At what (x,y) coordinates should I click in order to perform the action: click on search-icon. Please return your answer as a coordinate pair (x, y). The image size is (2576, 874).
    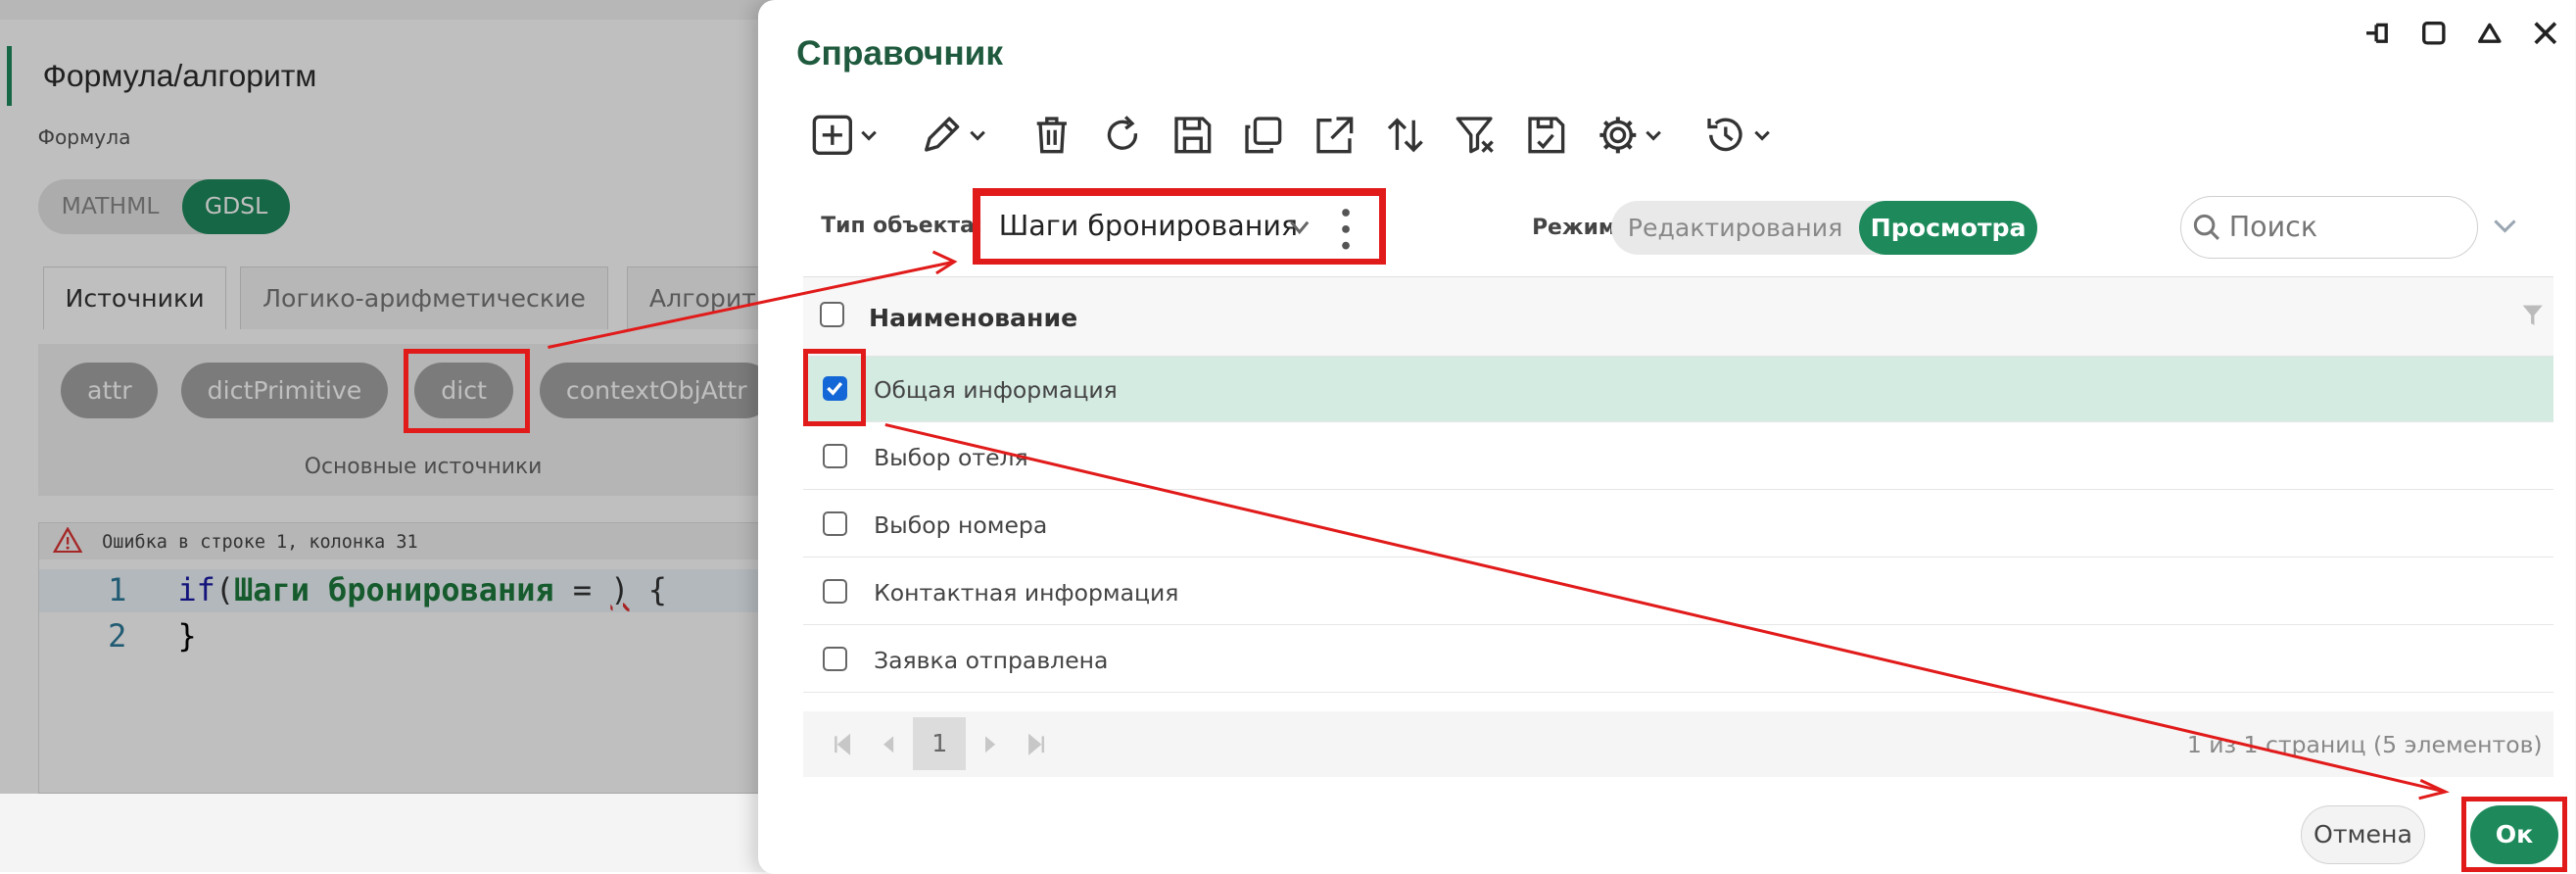
    Looking at the image, I should click on (2206, 227).